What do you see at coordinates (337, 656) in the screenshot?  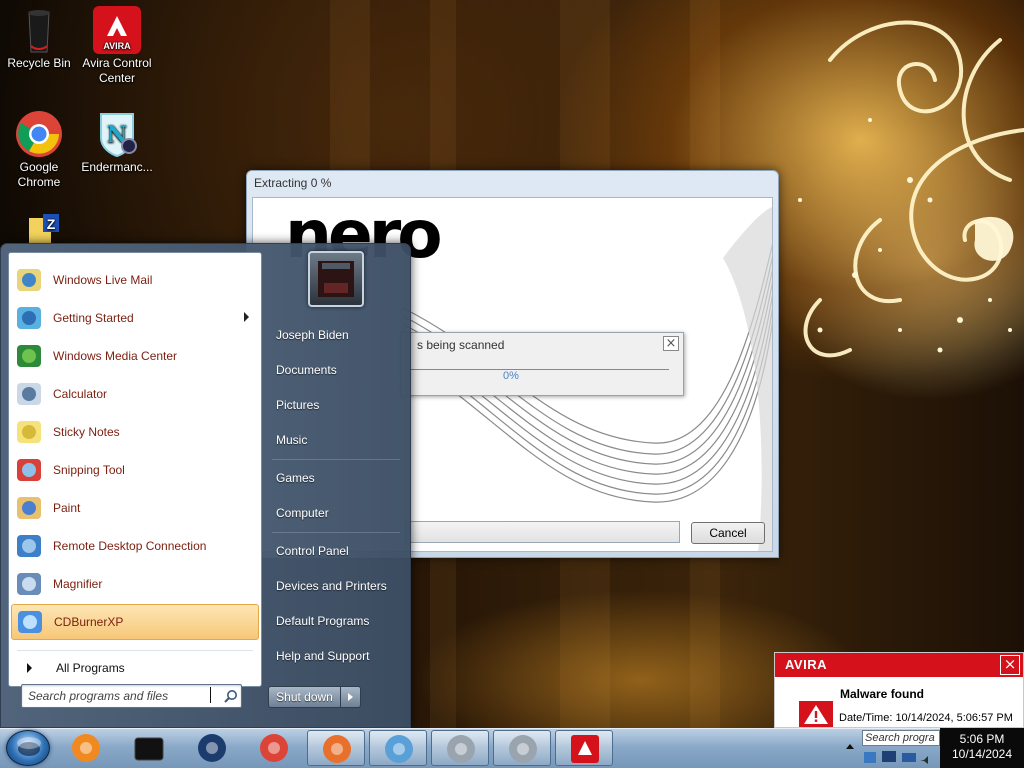 I see `start-menu-link: Help and Support` at bounding box center [337, 656].